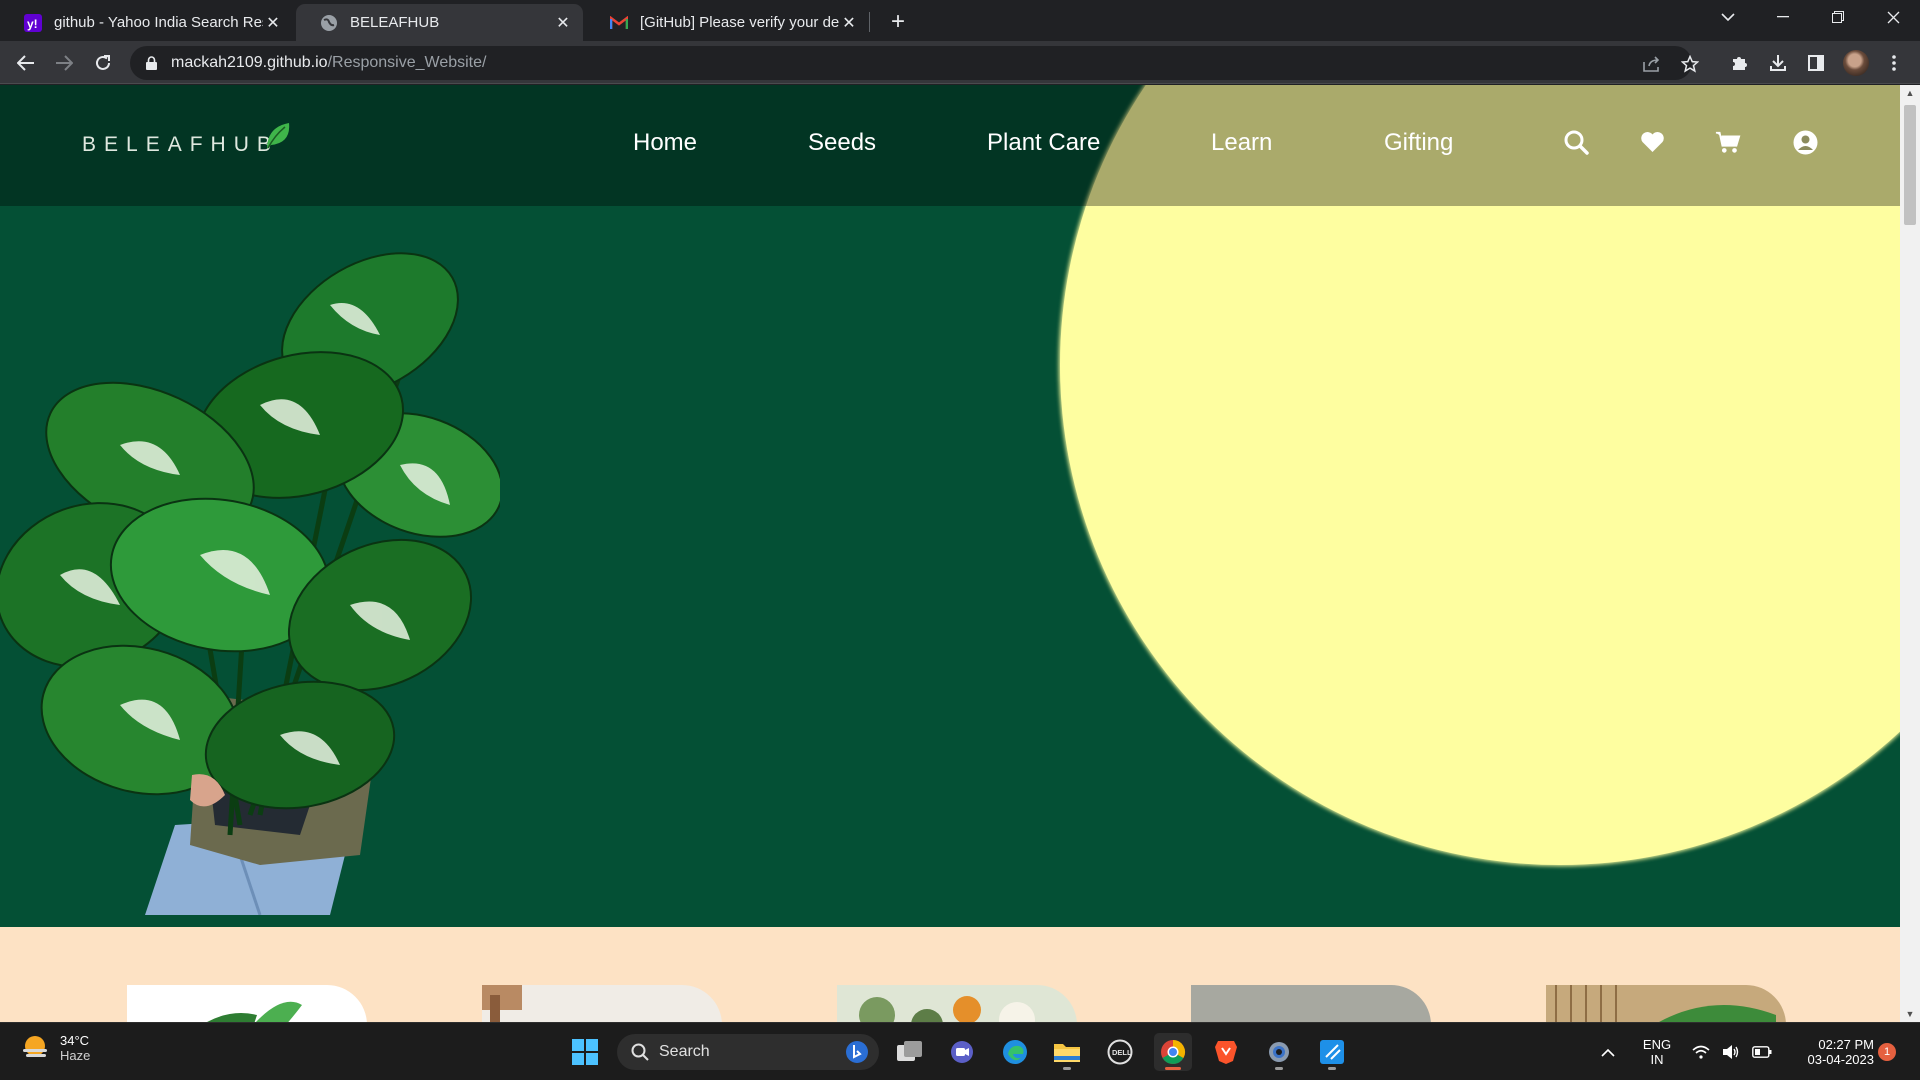 The height and width of the screenshot is (1080, 1920). What do you see at coordinates (585, 1052) in the screenshot?
I see `start-button` at bounding box center [585, 1052].